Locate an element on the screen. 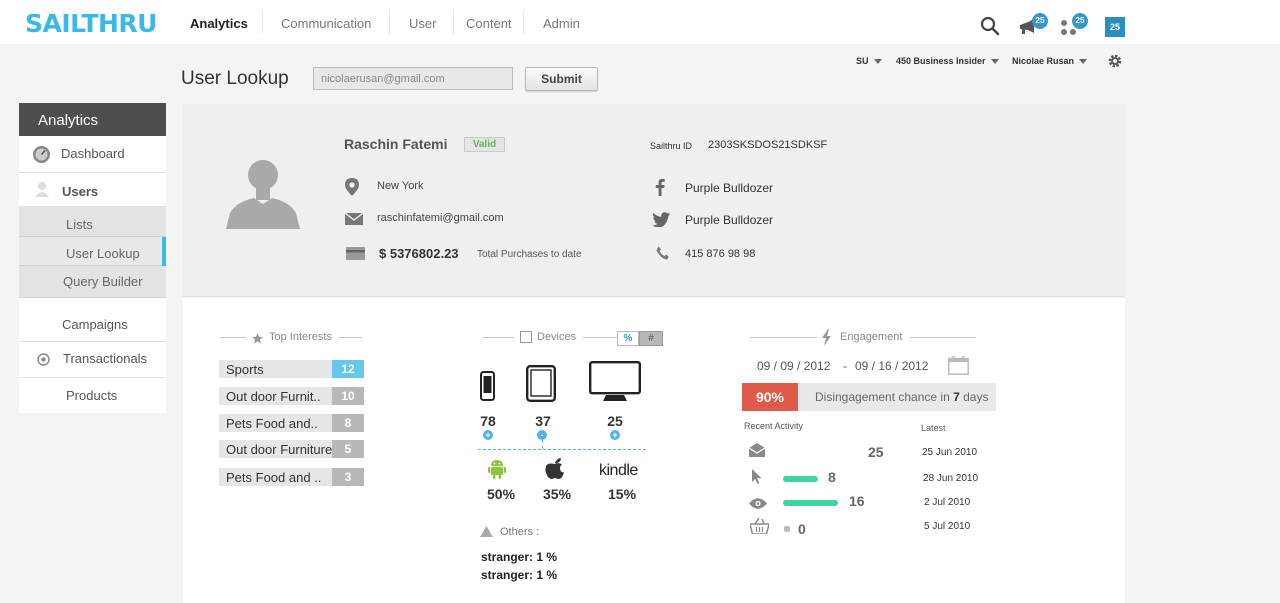 The height and width of the screenshot is (603, 1280). sidebar-item-dashboard: Dashboard is located at coordinates (92, 154).